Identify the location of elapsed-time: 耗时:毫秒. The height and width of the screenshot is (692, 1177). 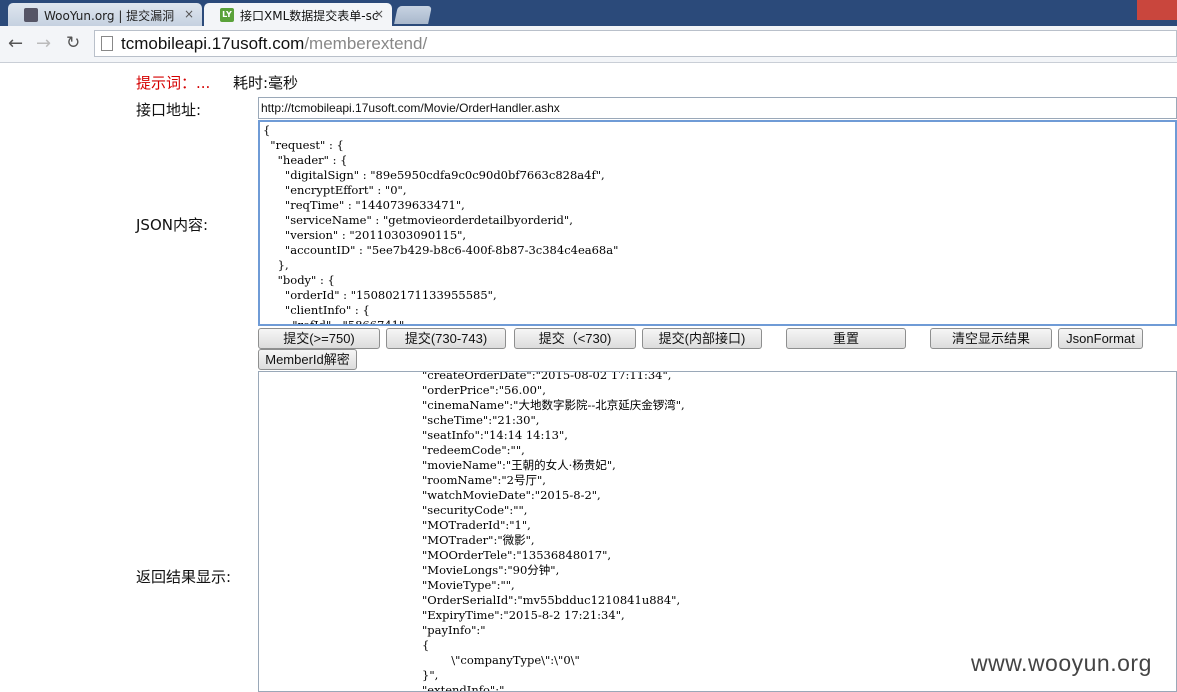
(266, 83).